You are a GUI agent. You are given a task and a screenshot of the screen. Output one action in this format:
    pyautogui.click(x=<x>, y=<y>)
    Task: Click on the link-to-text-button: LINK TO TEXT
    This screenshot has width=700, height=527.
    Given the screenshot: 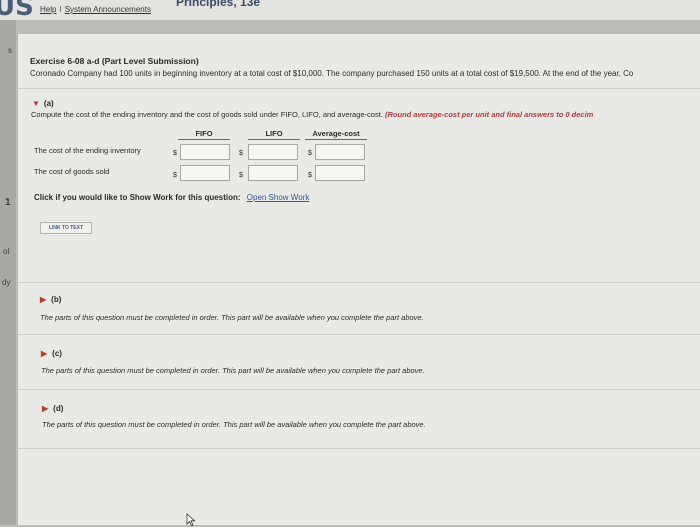 What is the action you would take?
    pyautogui.click(x=66, y=228)
    